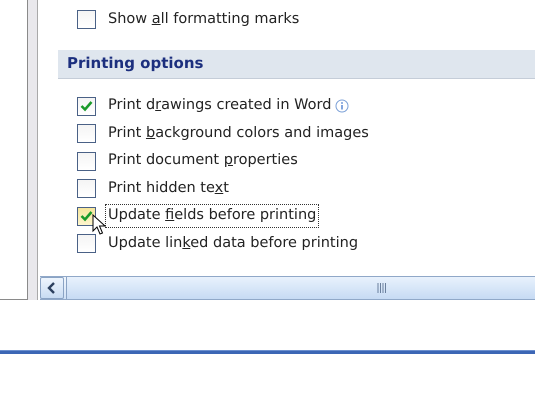  Describe the element at coordinates (99, 225) in the screenshot. I see `mouse-cursor-icon` at that location.